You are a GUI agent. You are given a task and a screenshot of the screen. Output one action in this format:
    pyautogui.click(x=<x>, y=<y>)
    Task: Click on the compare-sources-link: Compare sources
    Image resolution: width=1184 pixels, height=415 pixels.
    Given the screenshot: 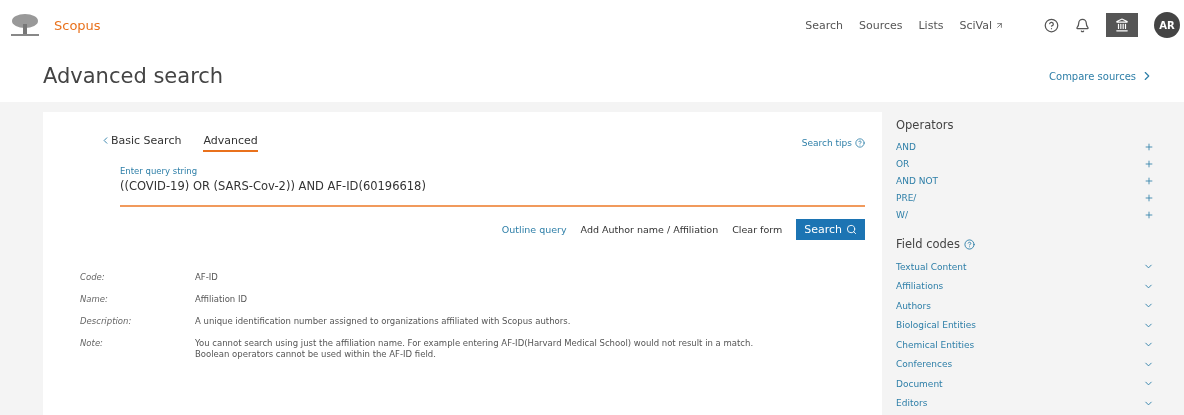 What is the action you would take?
    pyautogui.click(x=1101, y=76)
    